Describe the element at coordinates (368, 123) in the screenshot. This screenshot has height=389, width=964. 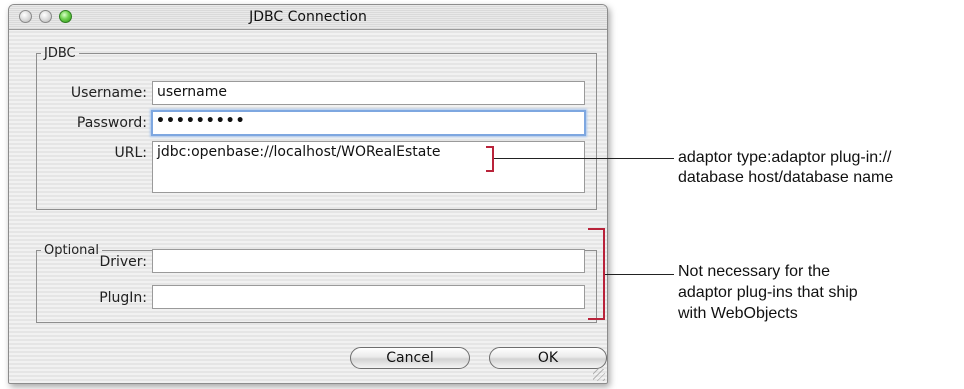
I see `password-field: •••••••••` at that location.